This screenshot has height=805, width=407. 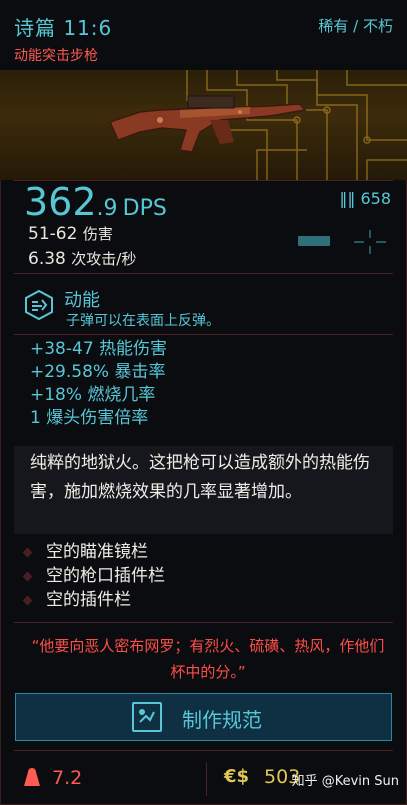 What do you see at coordinates (133, 349) in the screenshot?
I see `modifier-label: 热能伤害` at bounding box center [133, 349].